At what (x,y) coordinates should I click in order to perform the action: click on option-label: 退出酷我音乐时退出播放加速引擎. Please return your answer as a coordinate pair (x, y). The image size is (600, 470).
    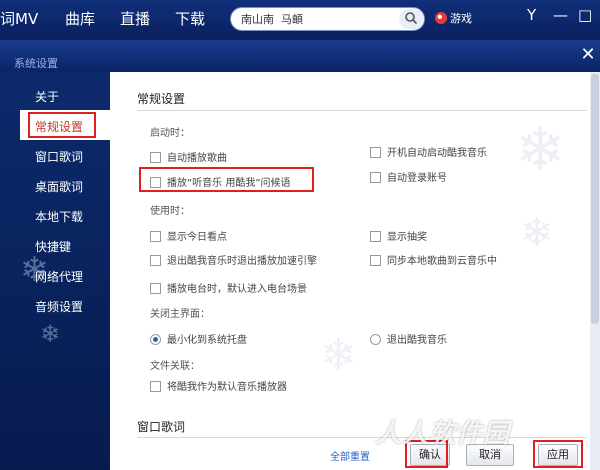
    Looking at the image, I should click on (242, 261).